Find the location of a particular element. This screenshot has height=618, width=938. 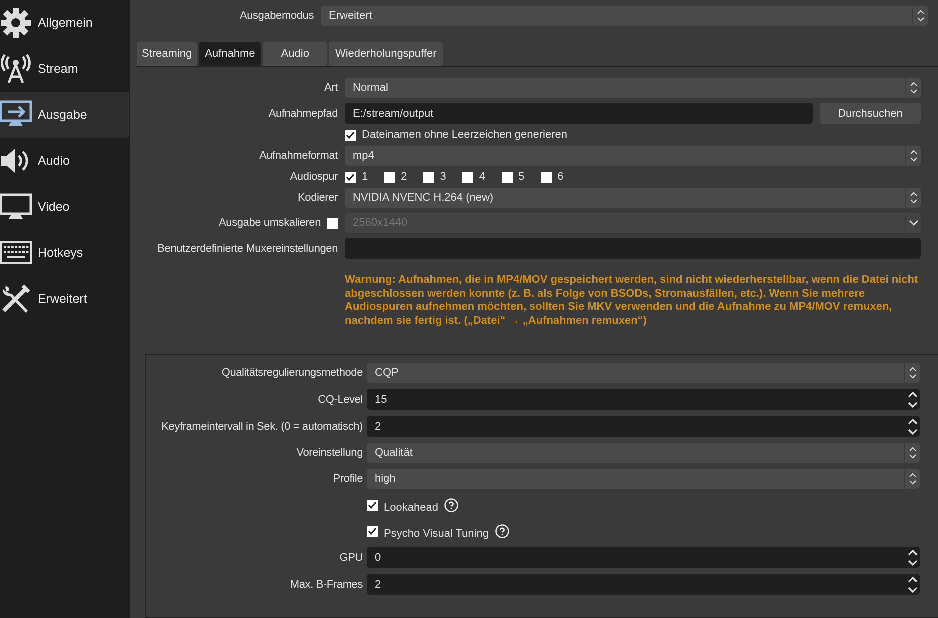

field-label: CQ-Level is located at coordinates (340, 400).